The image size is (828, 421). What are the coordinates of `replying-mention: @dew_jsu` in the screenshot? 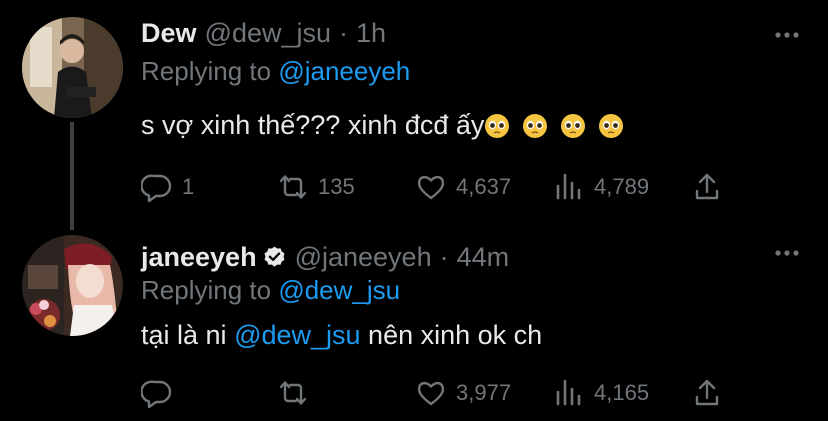 It's located at (339, 290).